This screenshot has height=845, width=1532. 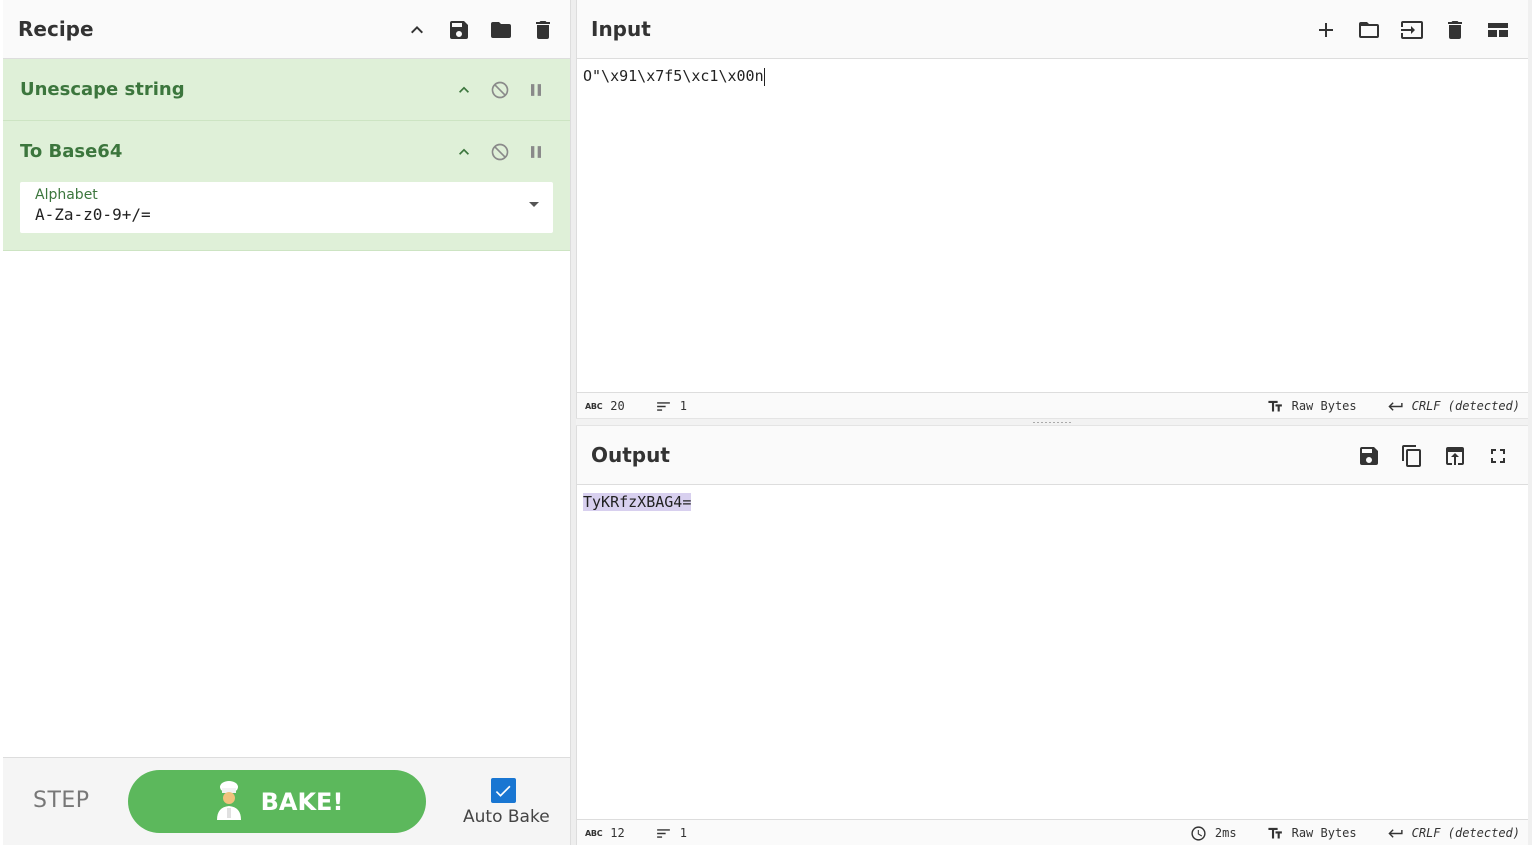 I want to click on chef-icon, so click(x=229, y=802).